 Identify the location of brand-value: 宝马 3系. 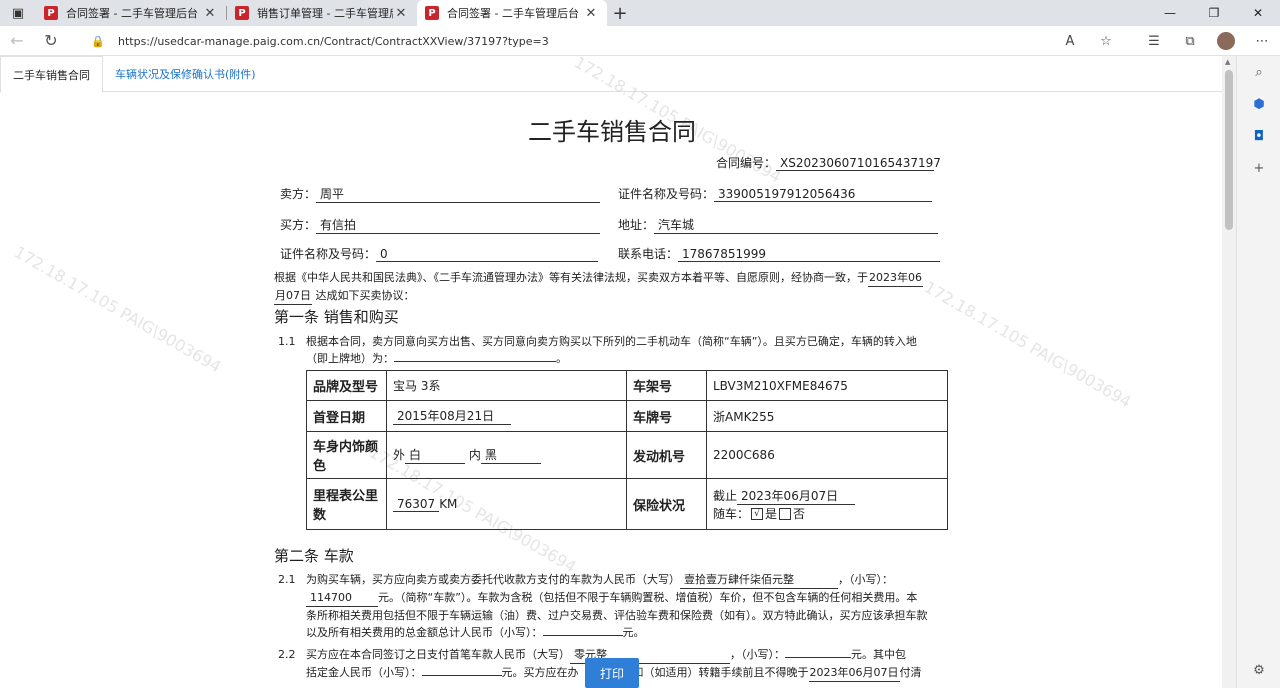
(506, 385).